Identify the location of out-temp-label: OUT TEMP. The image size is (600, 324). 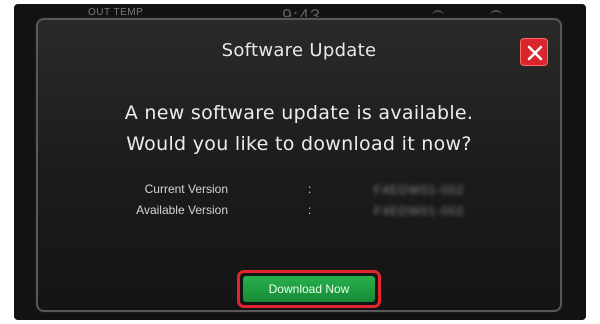
(116, 12).